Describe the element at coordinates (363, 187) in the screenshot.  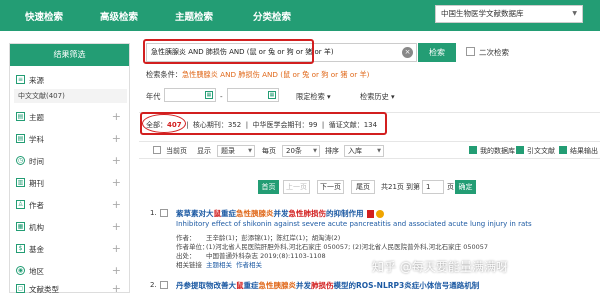
I see `last-page-button: 尾页` at that location.